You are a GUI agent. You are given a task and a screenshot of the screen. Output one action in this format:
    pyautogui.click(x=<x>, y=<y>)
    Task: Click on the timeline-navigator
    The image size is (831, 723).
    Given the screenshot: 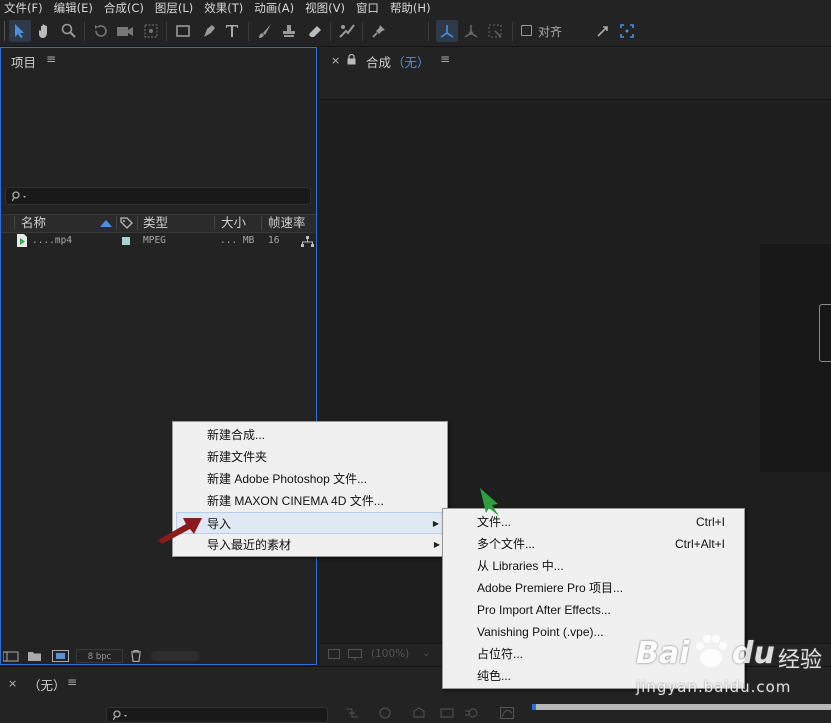 What is the action you would take?
    pyautogui.click(x=681, y=707)
    